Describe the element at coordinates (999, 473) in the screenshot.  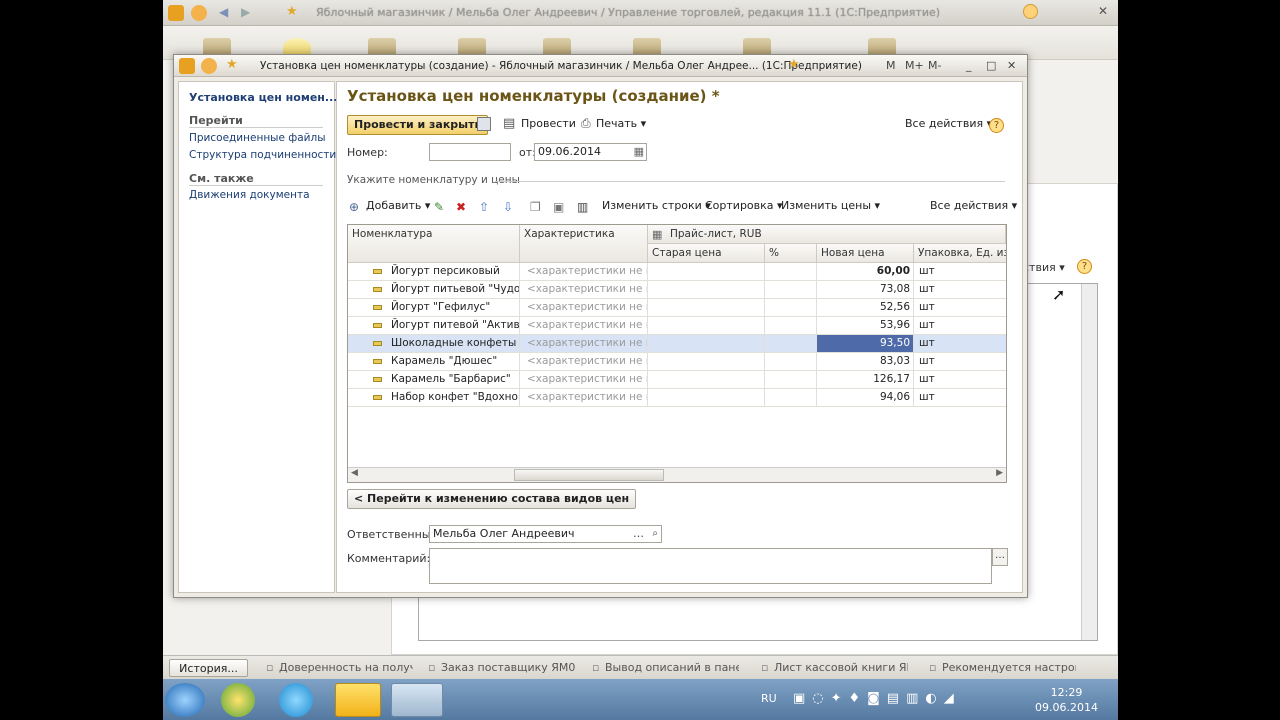
I see `scroll-right-icon: ▶` at that location.